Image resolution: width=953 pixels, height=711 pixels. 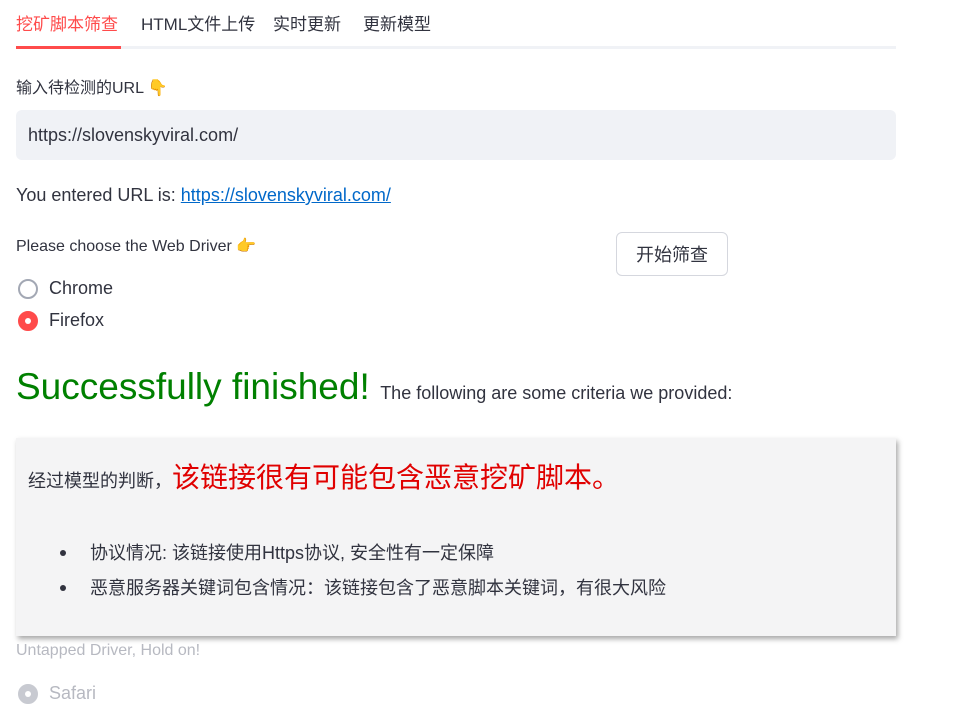 I want to click on radio-chrome-label: Chrome, so click(x=81, y=288).